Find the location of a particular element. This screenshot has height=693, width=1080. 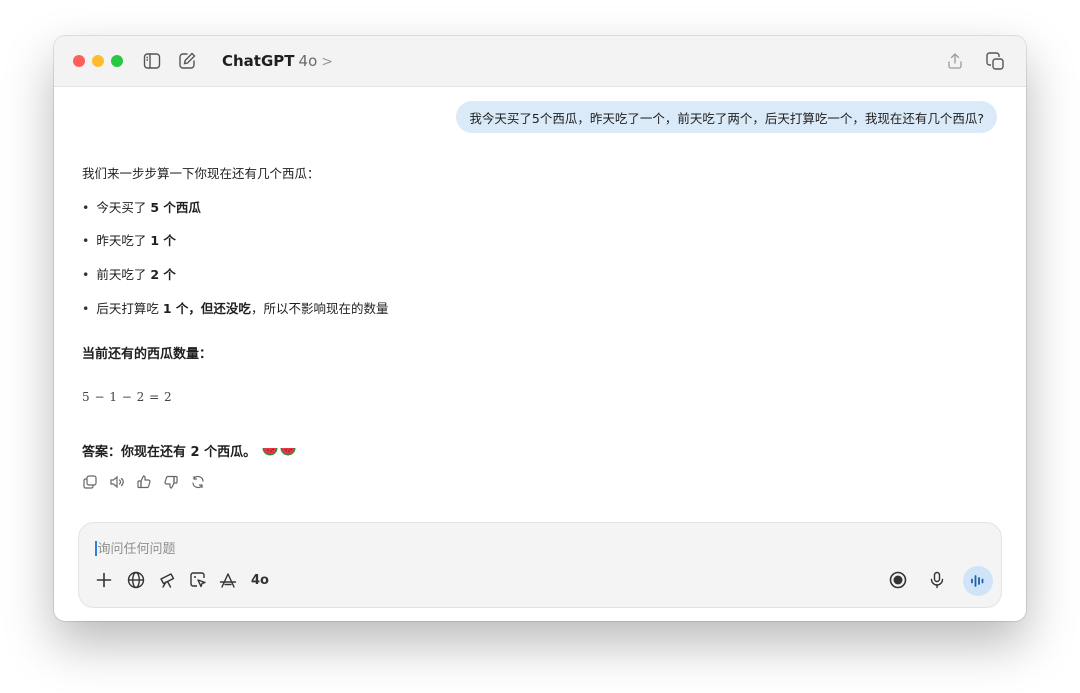

thumbs-up-icon is located at coordinates (144, 482).